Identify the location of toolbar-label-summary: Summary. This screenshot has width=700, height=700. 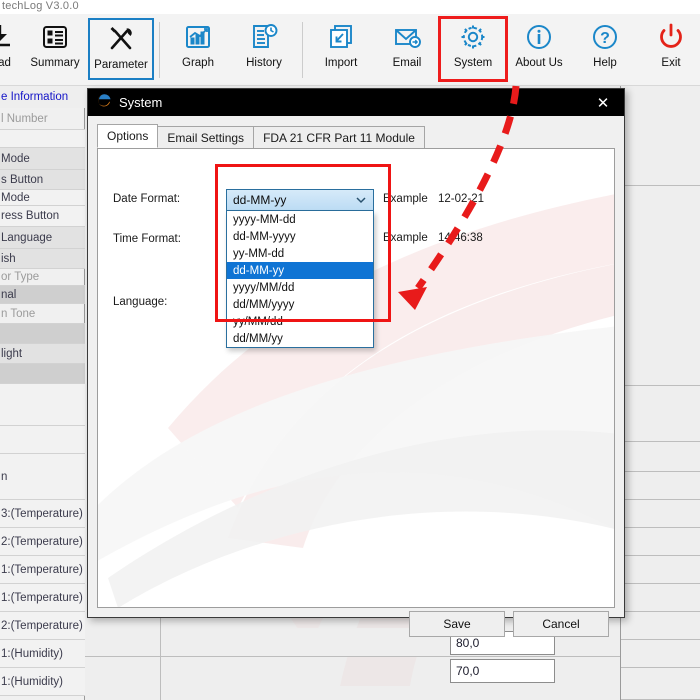
(55, 63).